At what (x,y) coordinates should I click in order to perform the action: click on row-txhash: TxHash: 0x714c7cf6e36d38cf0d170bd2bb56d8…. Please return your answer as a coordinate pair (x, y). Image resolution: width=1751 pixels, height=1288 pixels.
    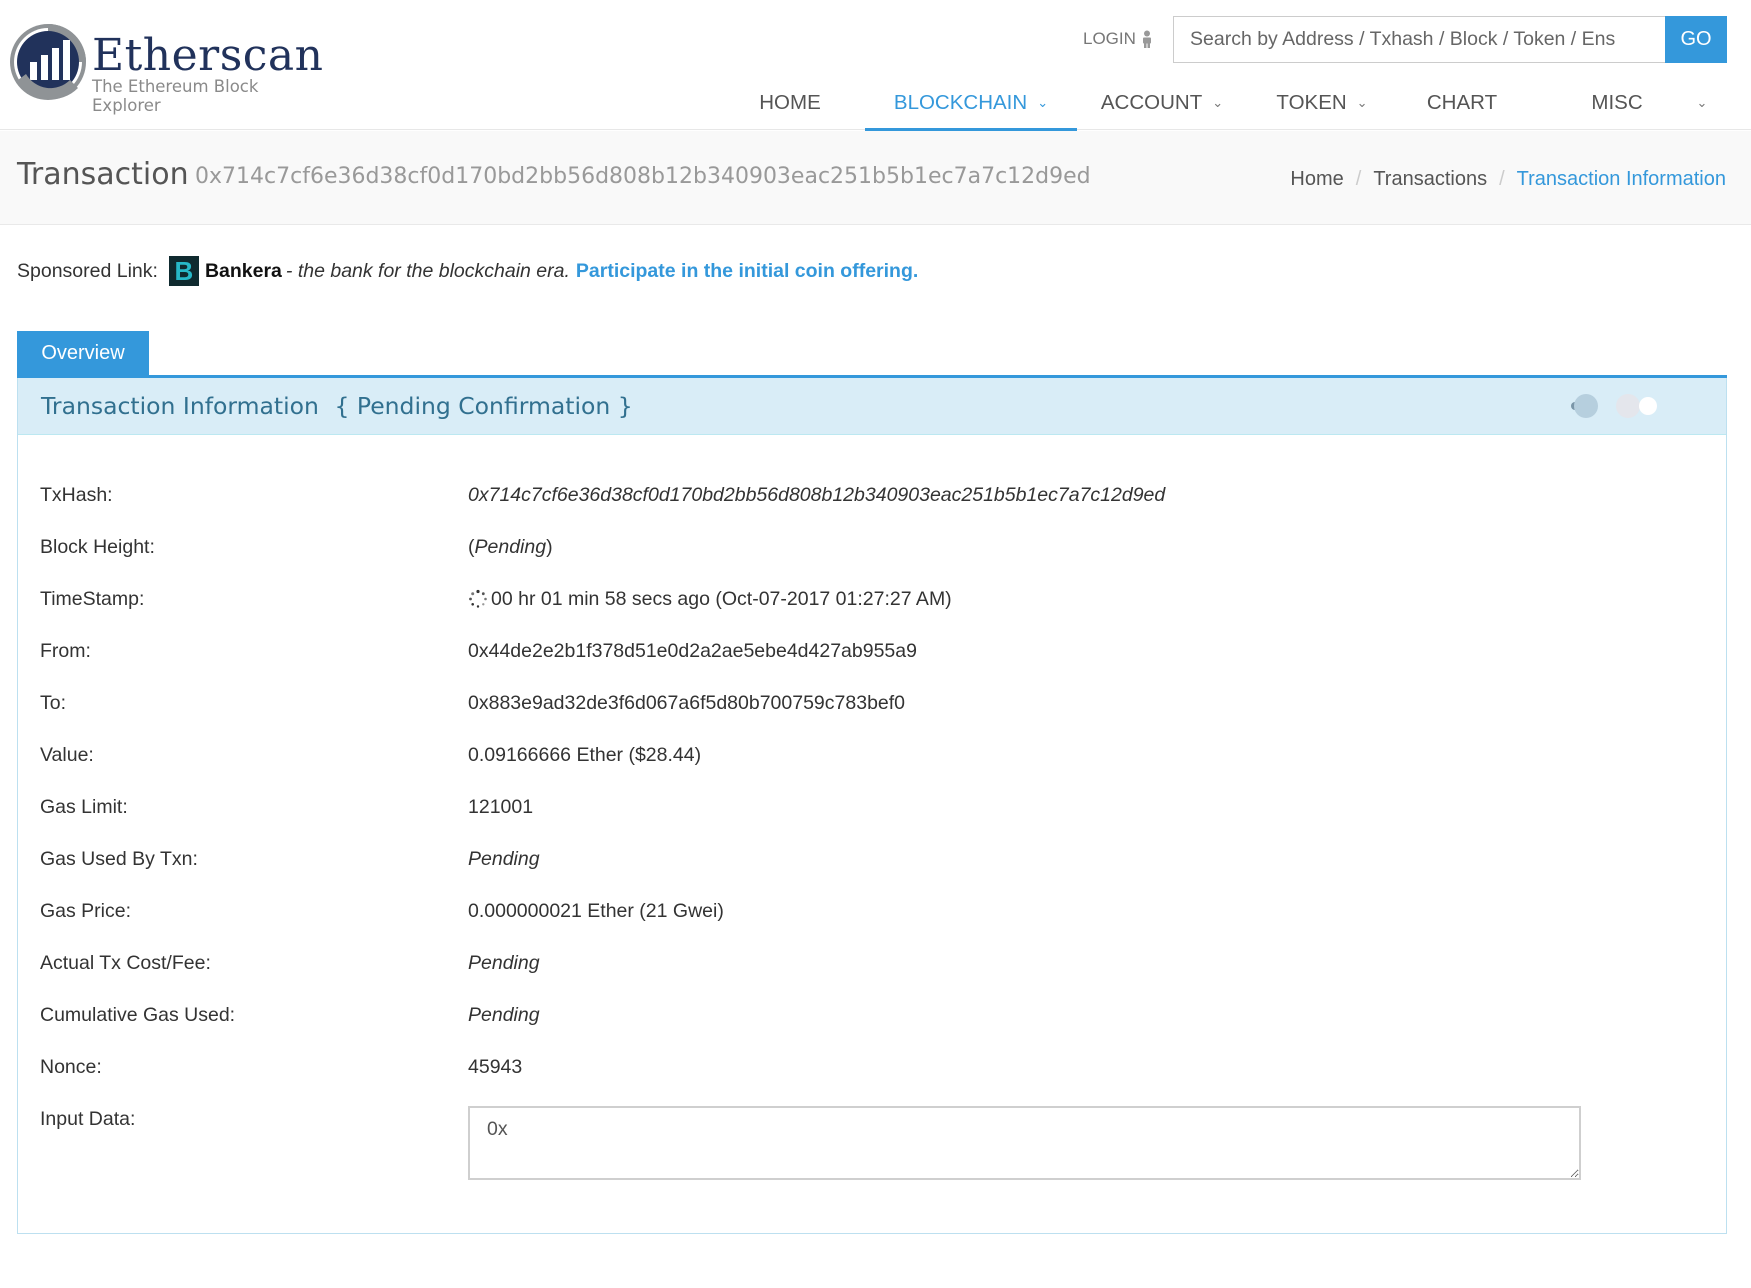
    Looking at the image, I should click on (870, 499).